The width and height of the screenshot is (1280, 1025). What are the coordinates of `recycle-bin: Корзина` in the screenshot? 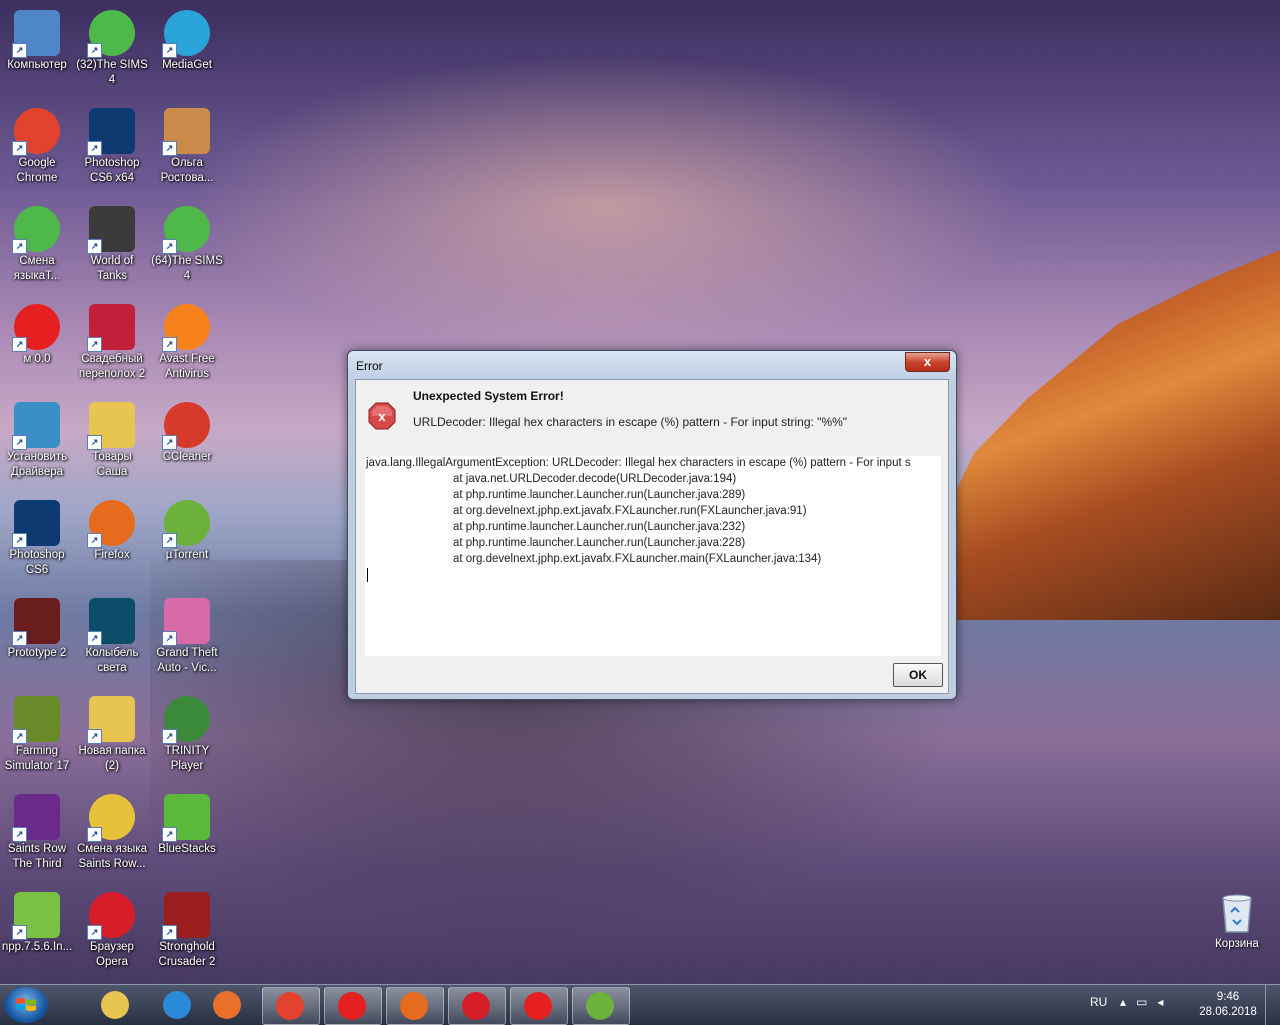 It's located at (1237, 926).